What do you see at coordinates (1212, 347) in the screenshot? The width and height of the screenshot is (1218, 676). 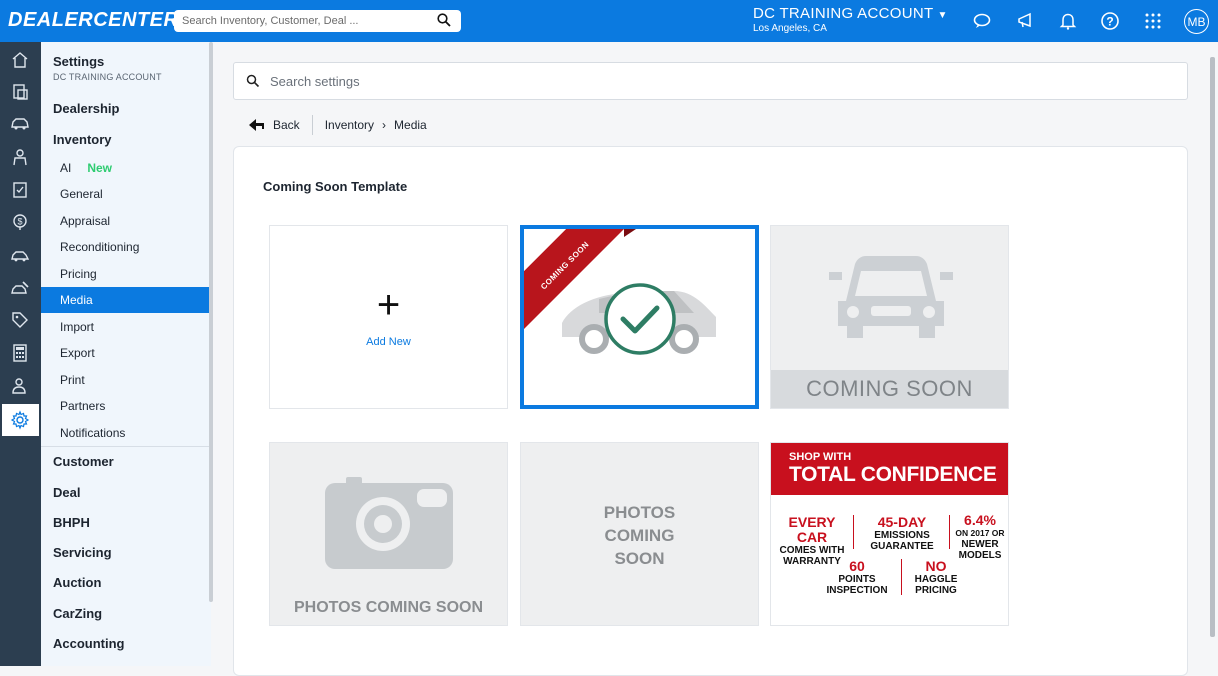 I see `page-scrollbar` at bounding box center [1212, 347].